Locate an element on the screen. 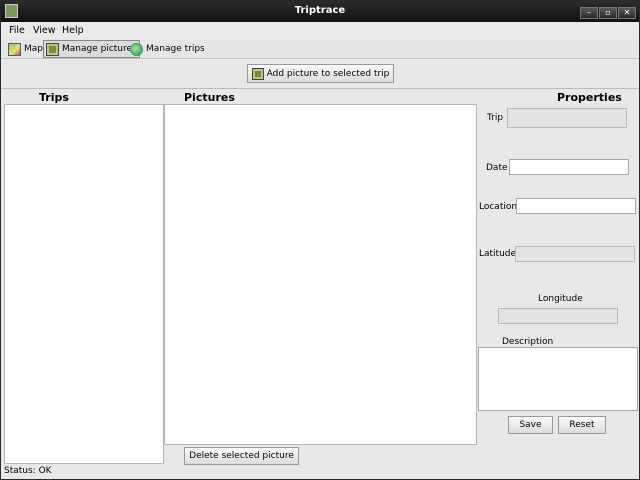  divider is located at coordinates (320, 88).